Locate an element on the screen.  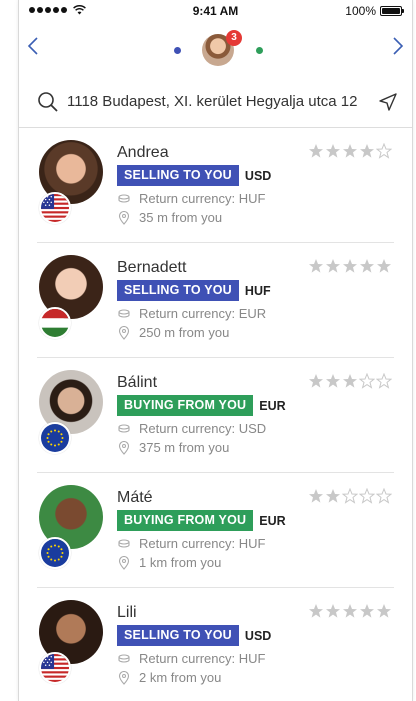
return-currency: Return currency: EUR is located at coordinates (191, 313).